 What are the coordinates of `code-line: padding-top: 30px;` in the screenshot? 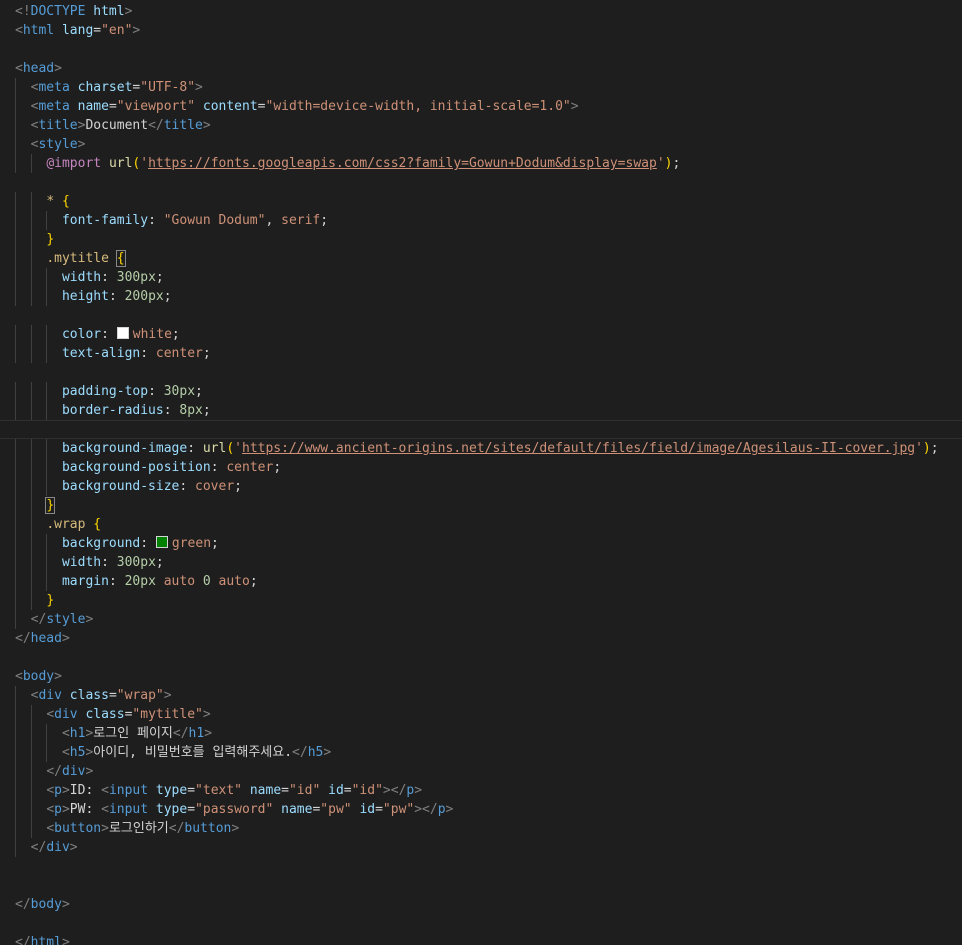 It's located at (481, 391).